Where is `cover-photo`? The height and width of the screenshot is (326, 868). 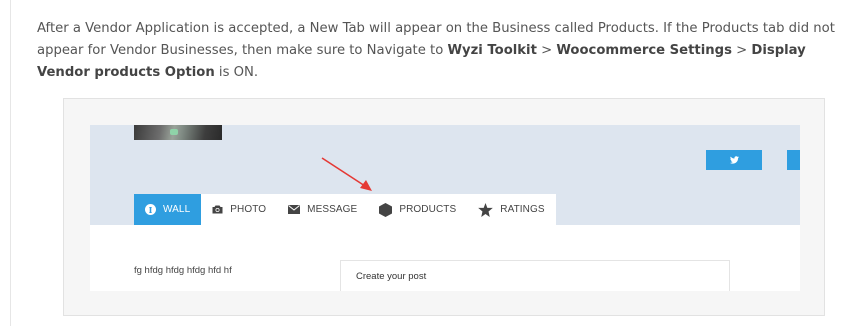
cover-photo is located at coordinates (178, 132).